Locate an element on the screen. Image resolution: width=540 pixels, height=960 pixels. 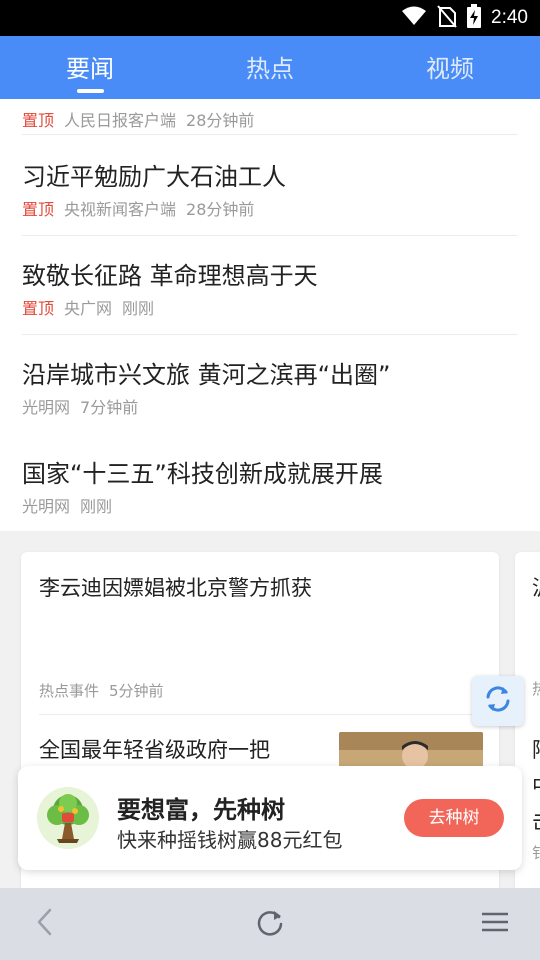
news-item: 国家“十三五”科技创新成就展开展 光明网 刚刚 is located at coordinates (270, 482).